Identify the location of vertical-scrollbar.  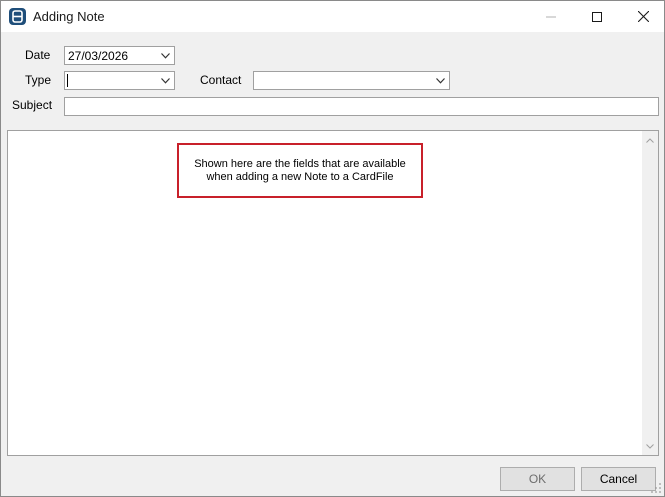
(650, 293).